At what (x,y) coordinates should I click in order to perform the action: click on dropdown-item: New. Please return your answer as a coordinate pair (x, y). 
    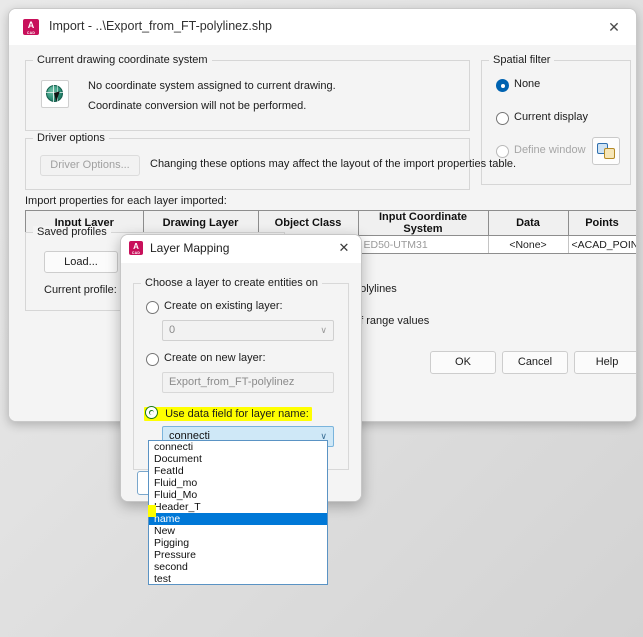
    Looking at the image, I should click on (238, 531).